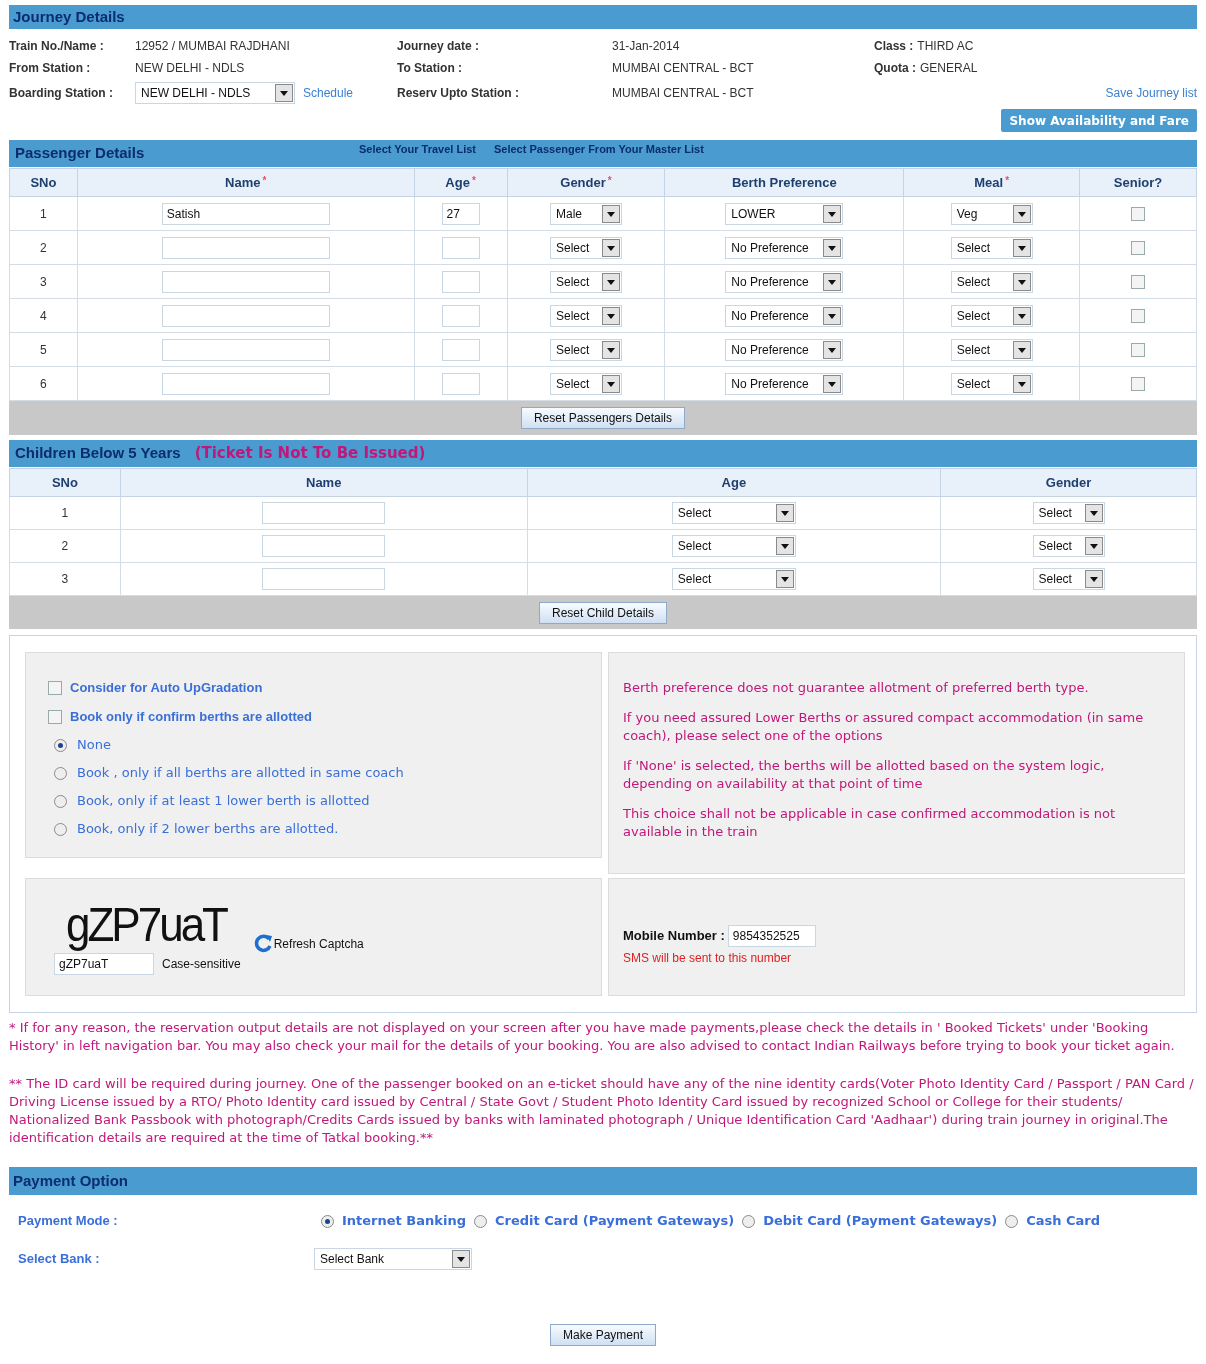  What do you see at coordinates (404, 1221) in the screenshot?
I see `radio-label: Internet Banking` at bounding box center [404, 1221].